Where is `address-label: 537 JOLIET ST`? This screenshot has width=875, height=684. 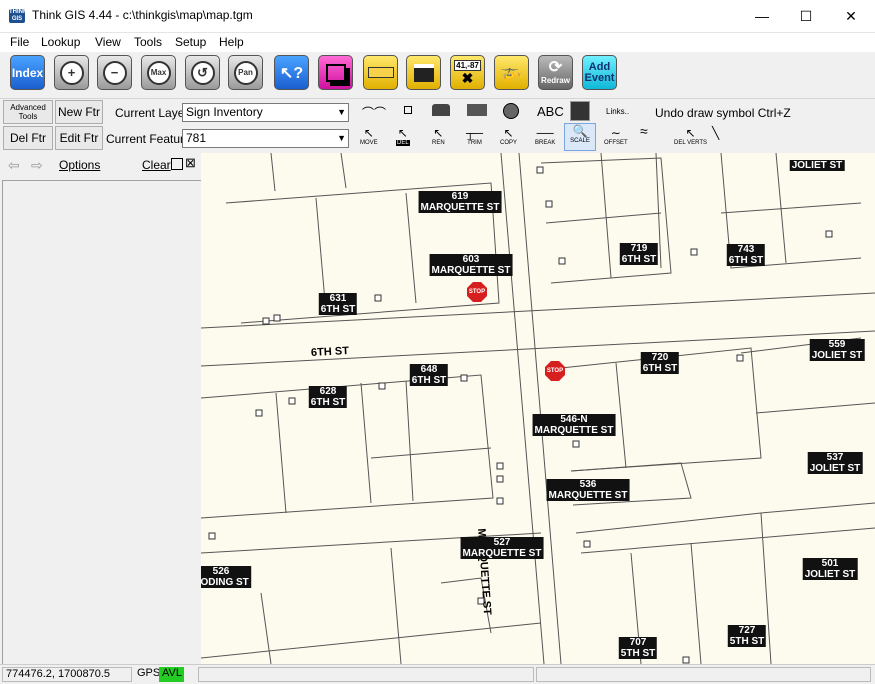 address-label: 537 JOLIET ST is located at coordinates (835, 463).